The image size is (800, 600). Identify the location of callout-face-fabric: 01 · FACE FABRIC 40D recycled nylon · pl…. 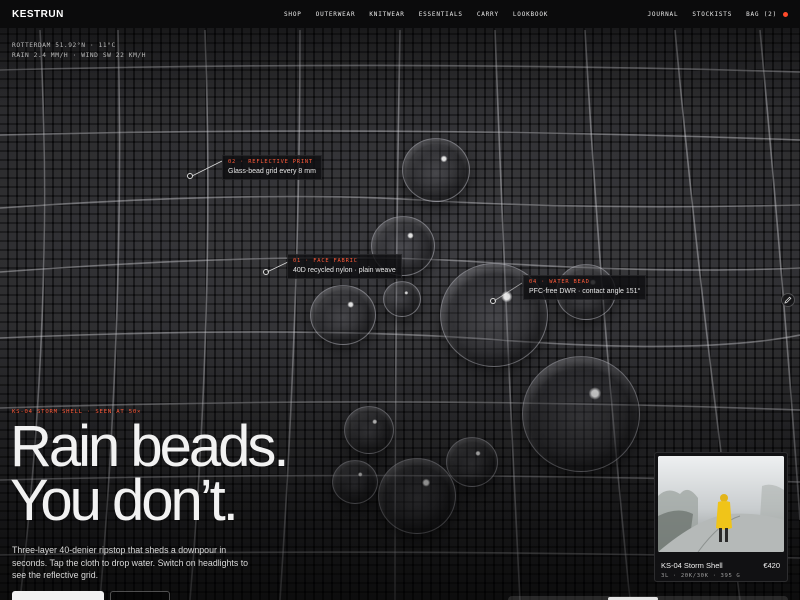
(344, 266).